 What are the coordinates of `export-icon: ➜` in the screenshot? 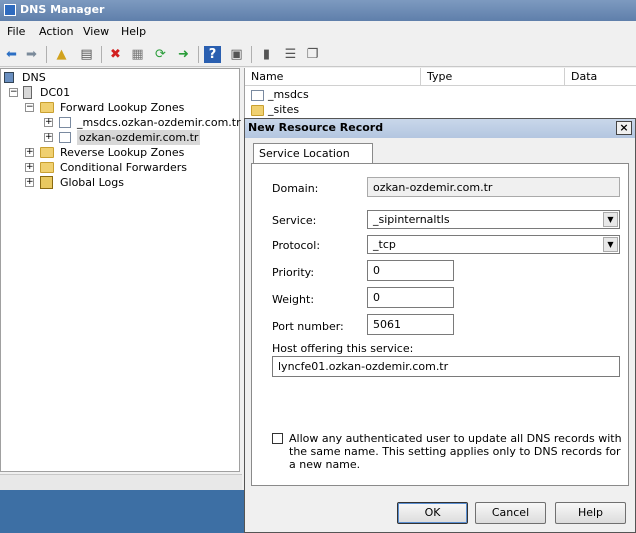 It's located at (183, 54).